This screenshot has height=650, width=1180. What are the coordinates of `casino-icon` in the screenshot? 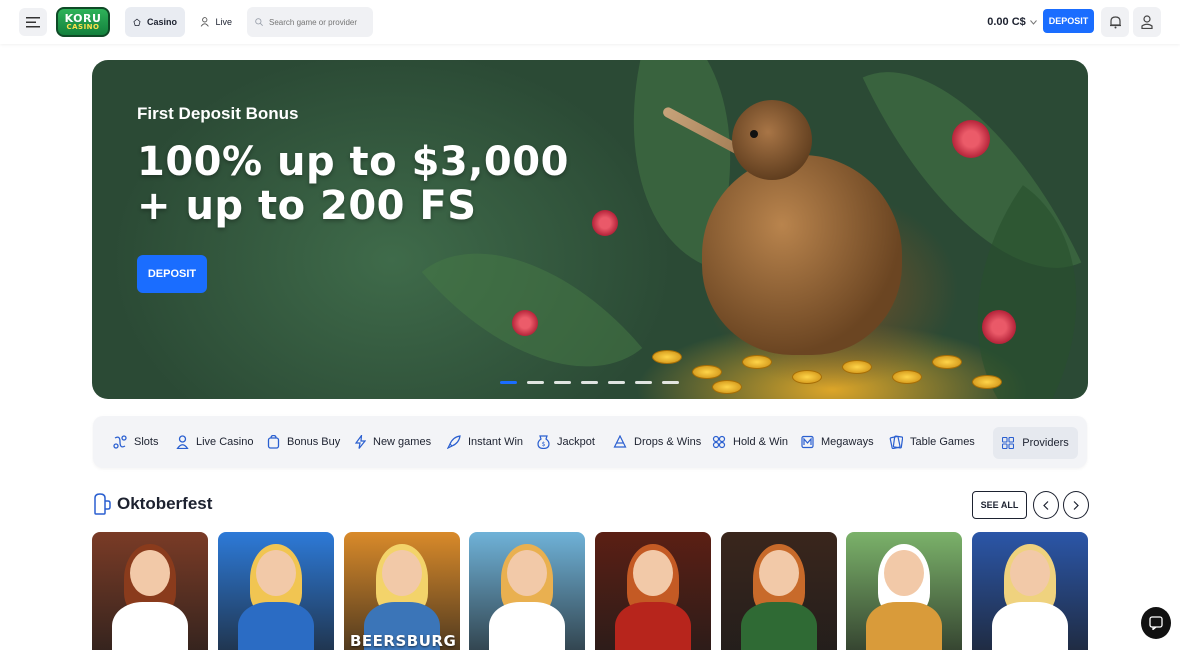 It's located at (137, 22).